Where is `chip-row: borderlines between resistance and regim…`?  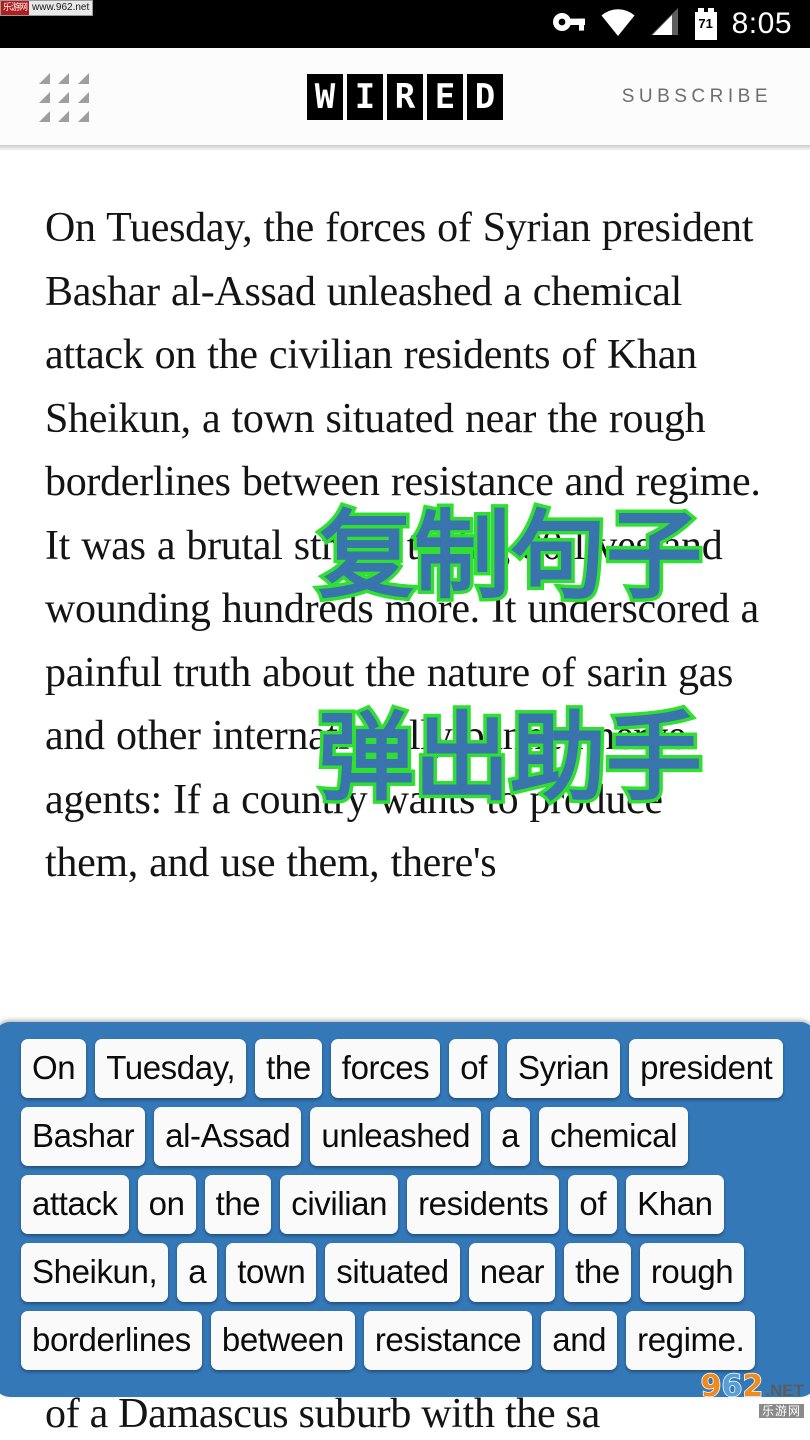
chip-row: borderlines between resistance and regim… is located at coordinates (410, 1340).